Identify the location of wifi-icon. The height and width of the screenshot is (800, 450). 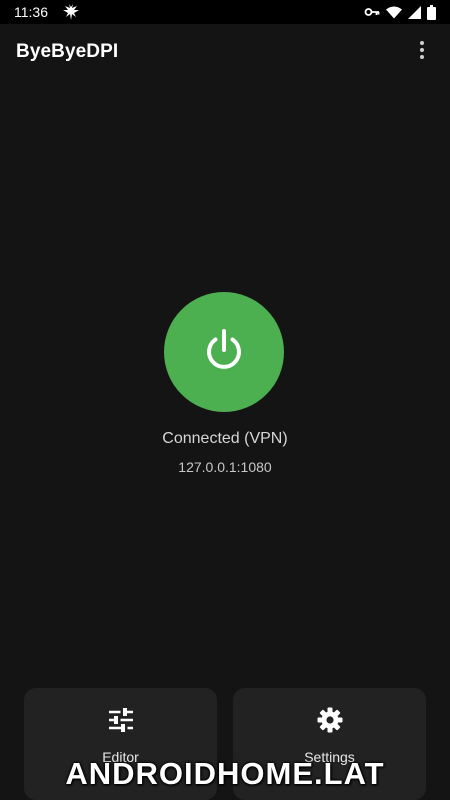
(394, 12).